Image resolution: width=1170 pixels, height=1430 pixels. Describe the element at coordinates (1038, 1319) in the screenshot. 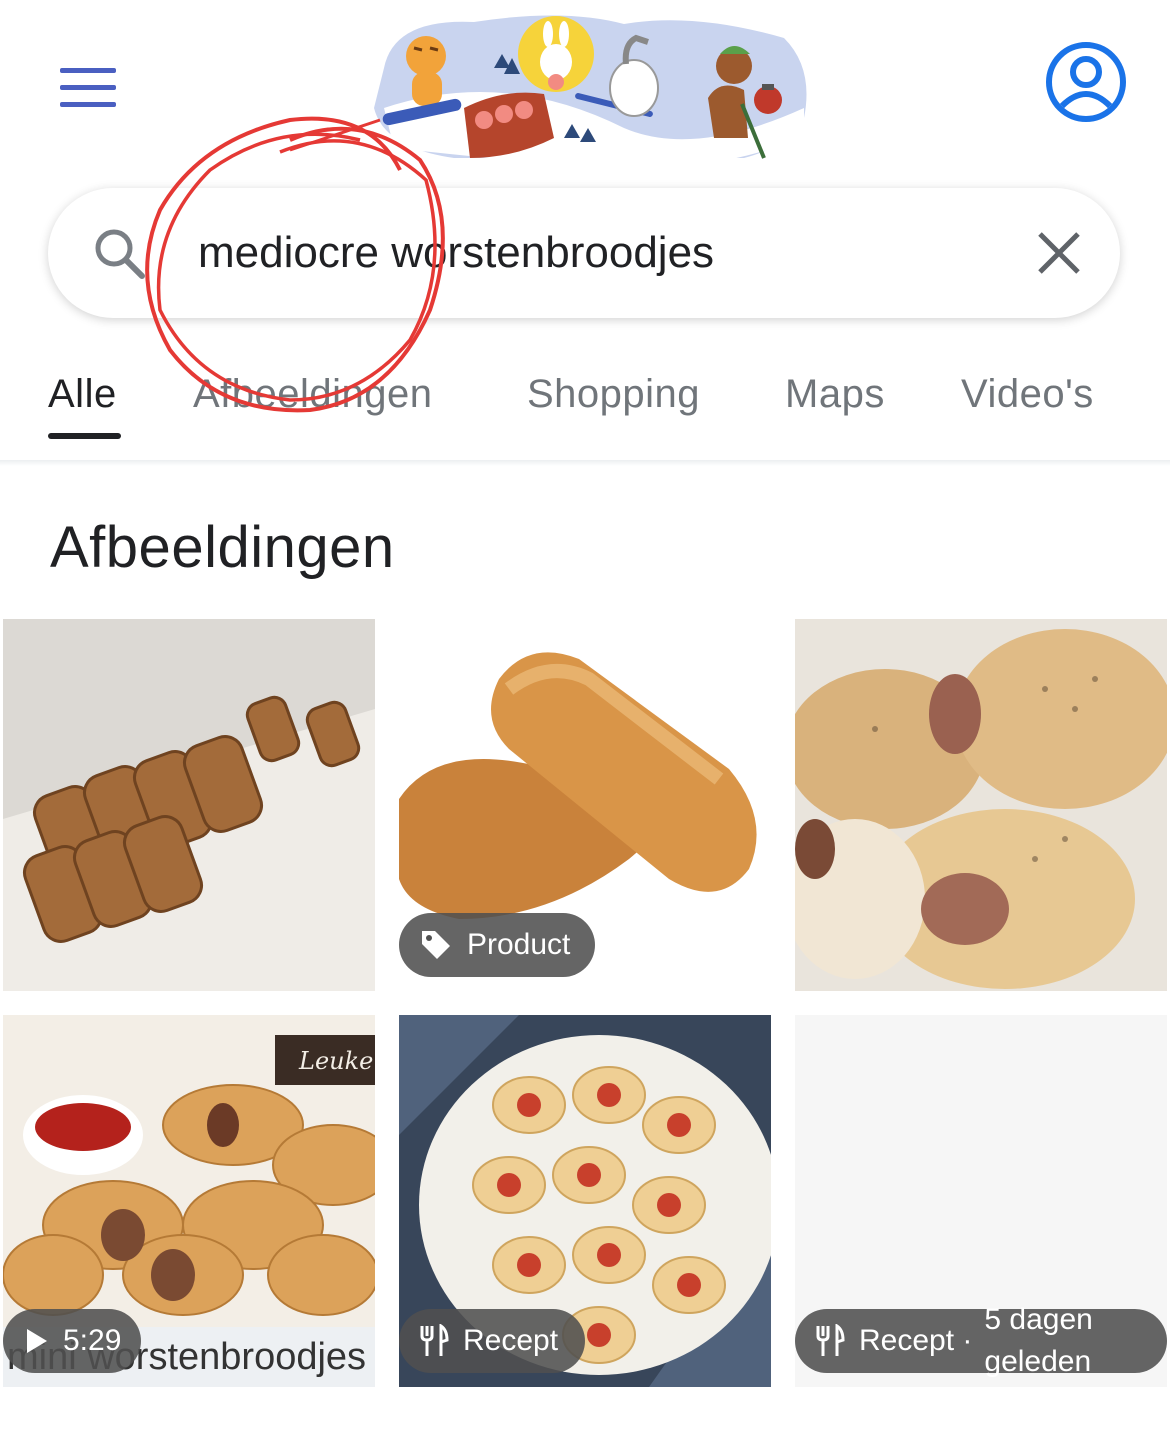

I see `recipe-date-line1: 5 dagen` at that location.